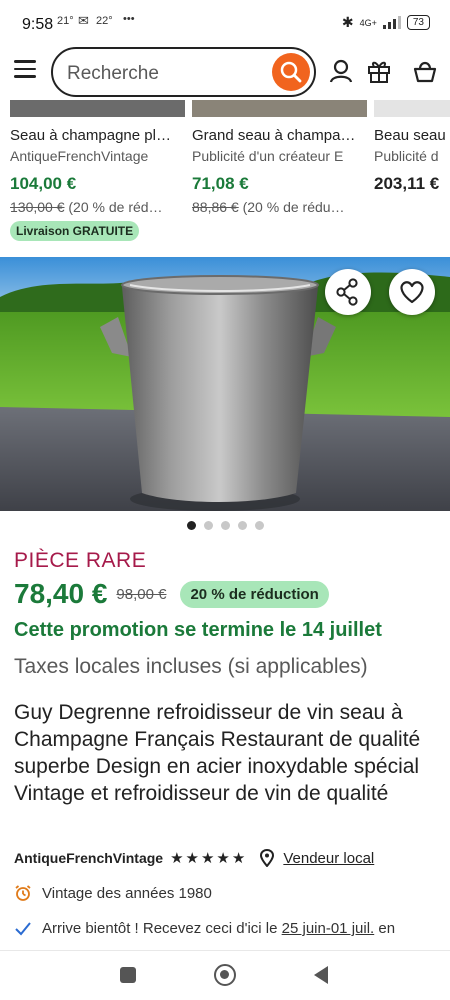 The image size is (450, 1000). I want to click on system-navigation-bar, so click(225, 975).